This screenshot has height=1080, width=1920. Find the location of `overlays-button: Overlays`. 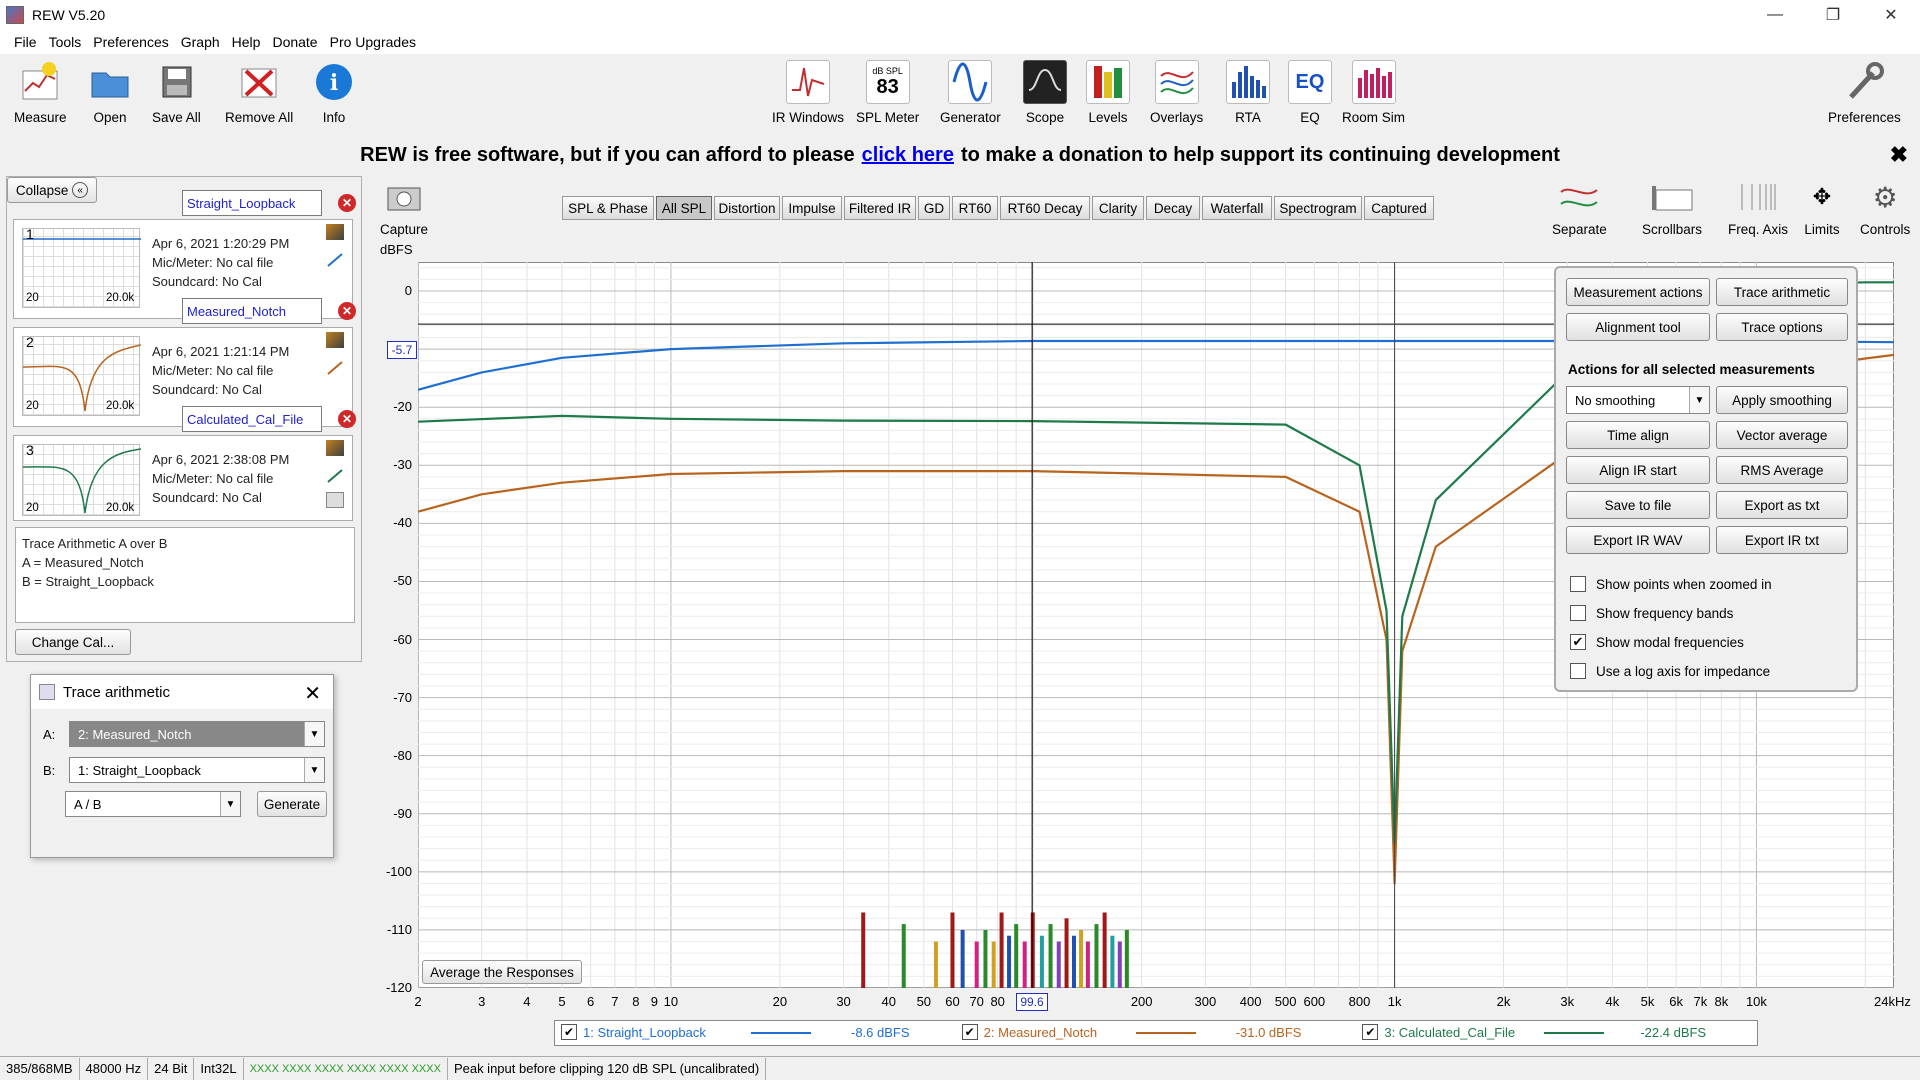

overlays-button: Overlays is located at coordinates (1176, 92).